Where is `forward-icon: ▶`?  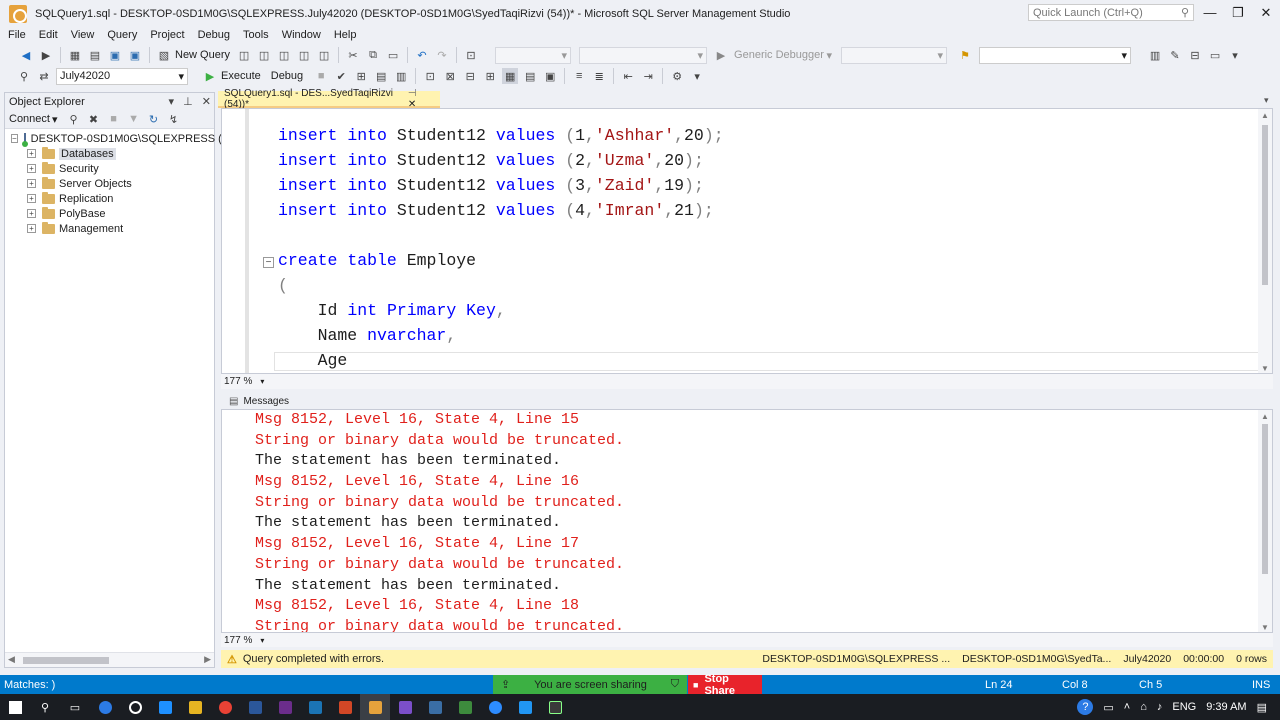 forward-icon: ▶ is located at coordinates (46, 55).